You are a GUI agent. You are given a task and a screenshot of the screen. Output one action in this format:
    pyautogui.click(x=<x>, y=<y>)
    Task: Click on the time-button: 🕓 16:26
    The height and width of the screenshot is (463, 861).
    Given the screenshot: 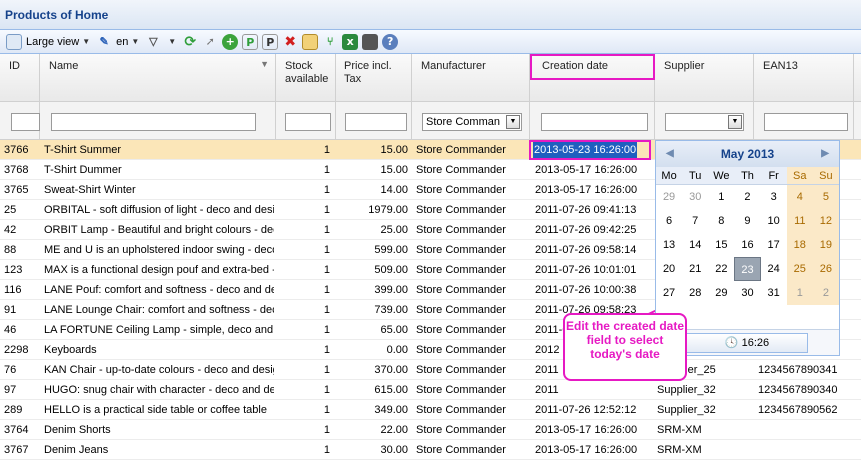 What is the action you would take?
    pyautogui.click(x=747, y=343)
    